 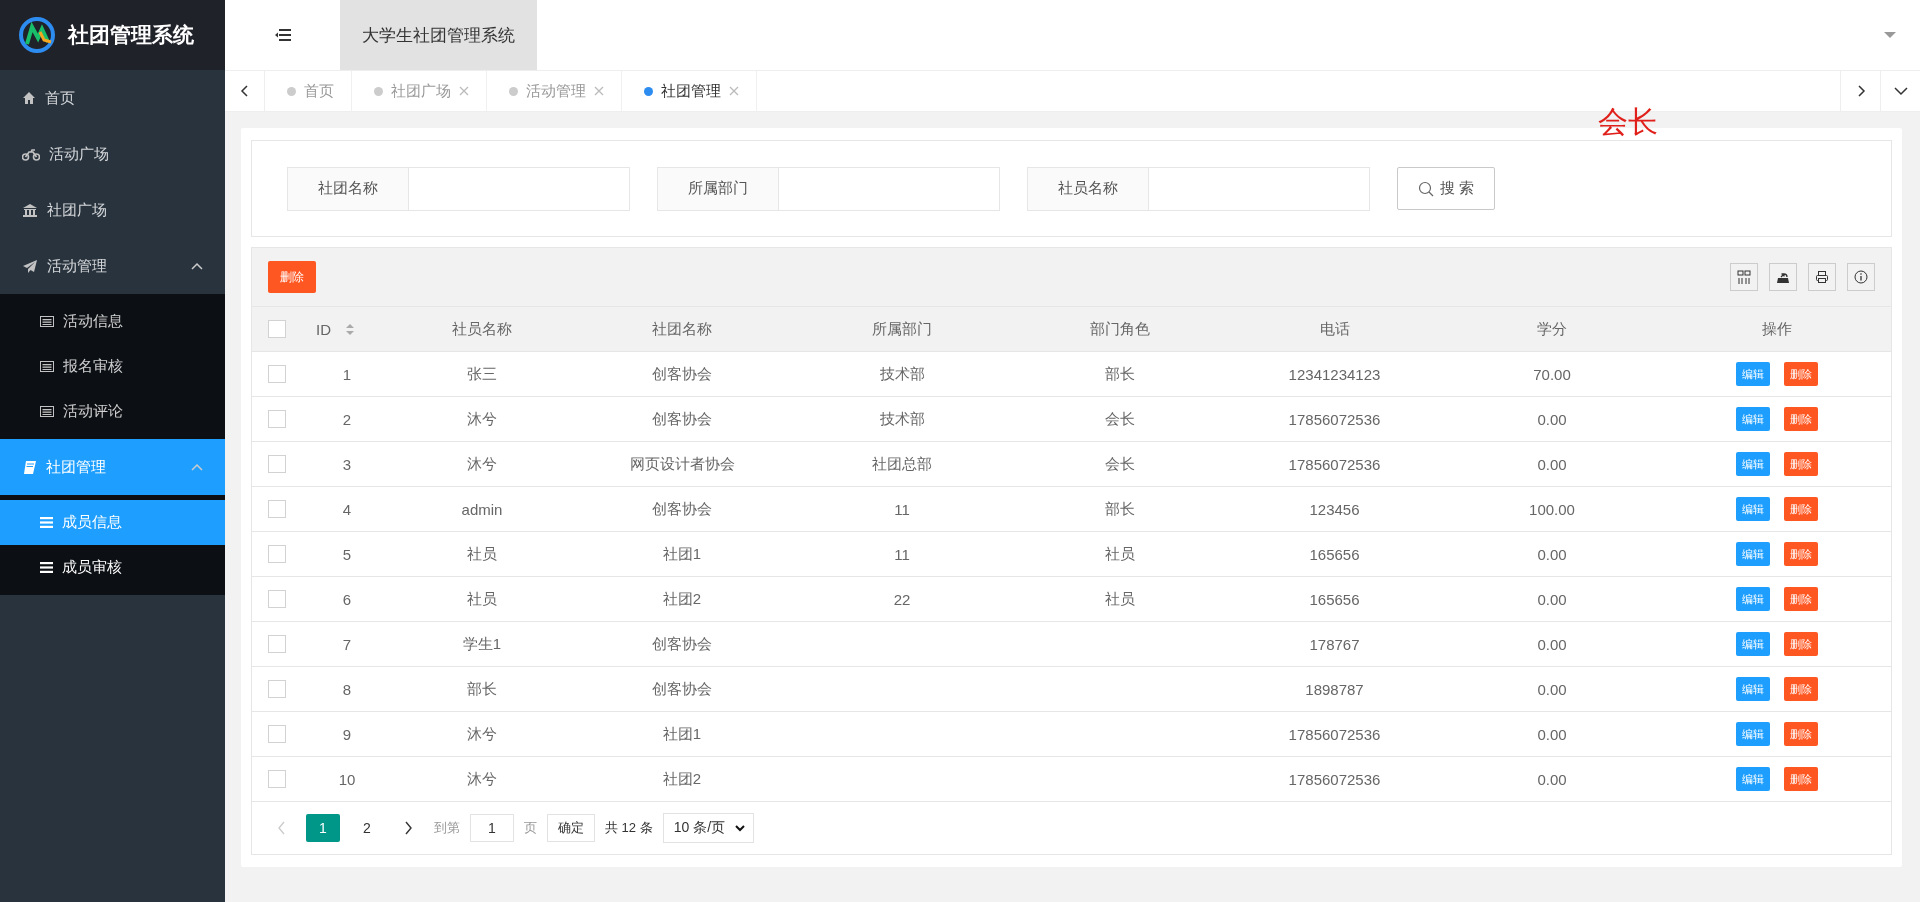 What do you see at coordinates (571, 828) in the screenshot?
I see `confirm-button: 确定` at bounding box center [571, 828].